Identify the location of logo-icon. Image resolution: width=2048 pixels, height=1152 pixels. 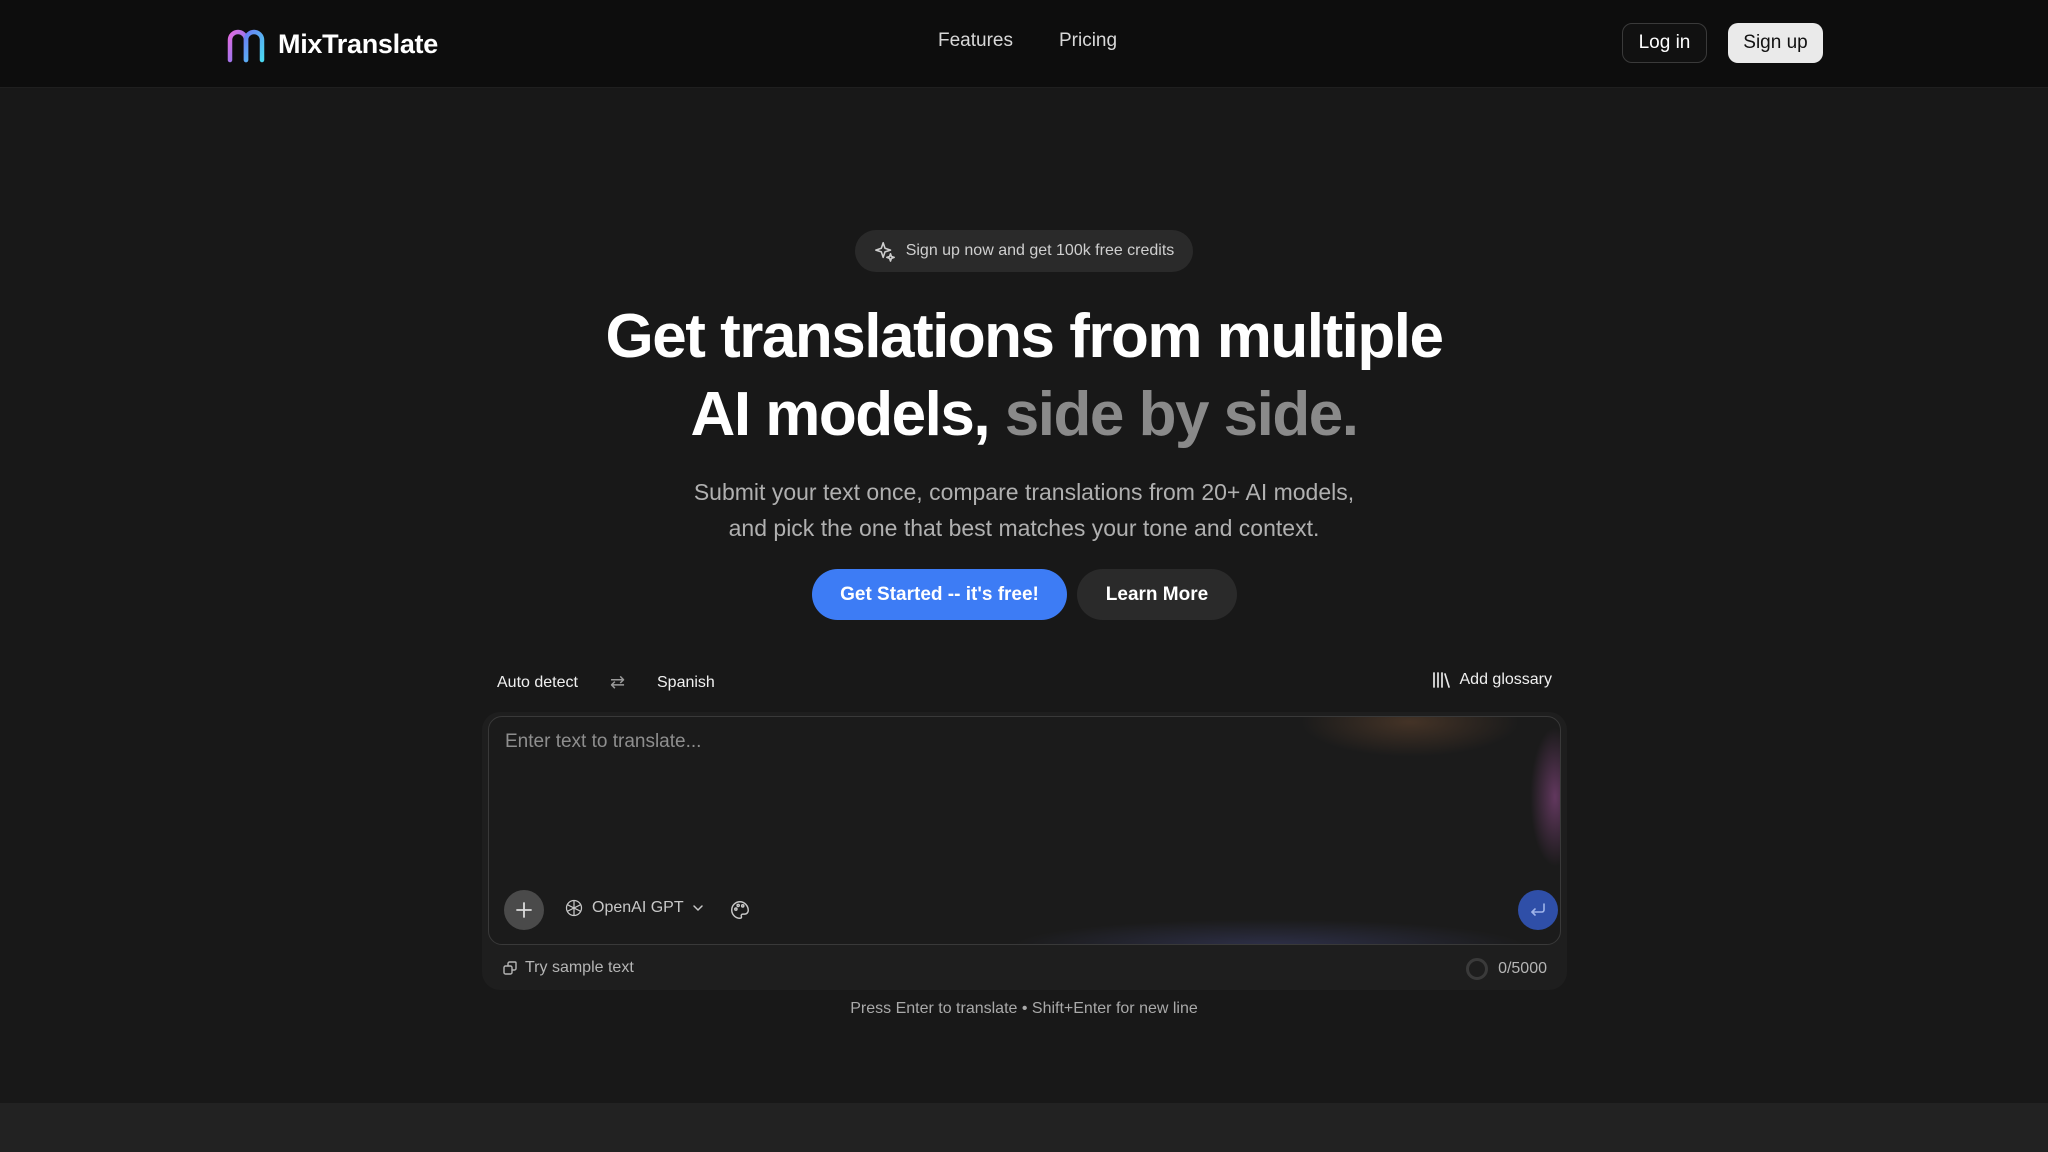
(246, 46).